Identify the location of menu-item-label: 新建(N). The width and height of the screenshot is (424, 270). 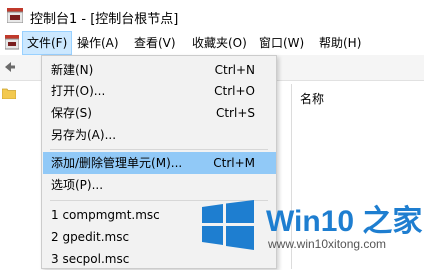
(72, 70).